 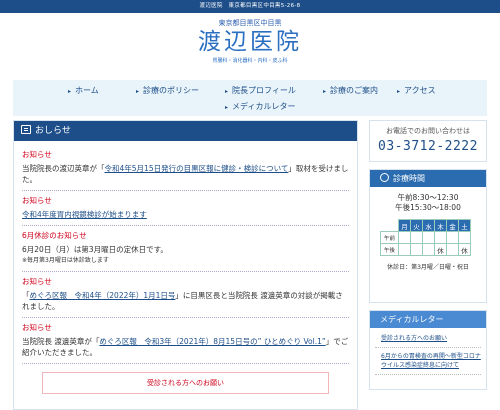 What do you see at coordinates (212, 341) in the screenshot?
I see `entry-link: めぐろ区報 令和3年（2021年）8月15日号の” ひとめぐり Vol.1”` at bounding box center [212, 341].